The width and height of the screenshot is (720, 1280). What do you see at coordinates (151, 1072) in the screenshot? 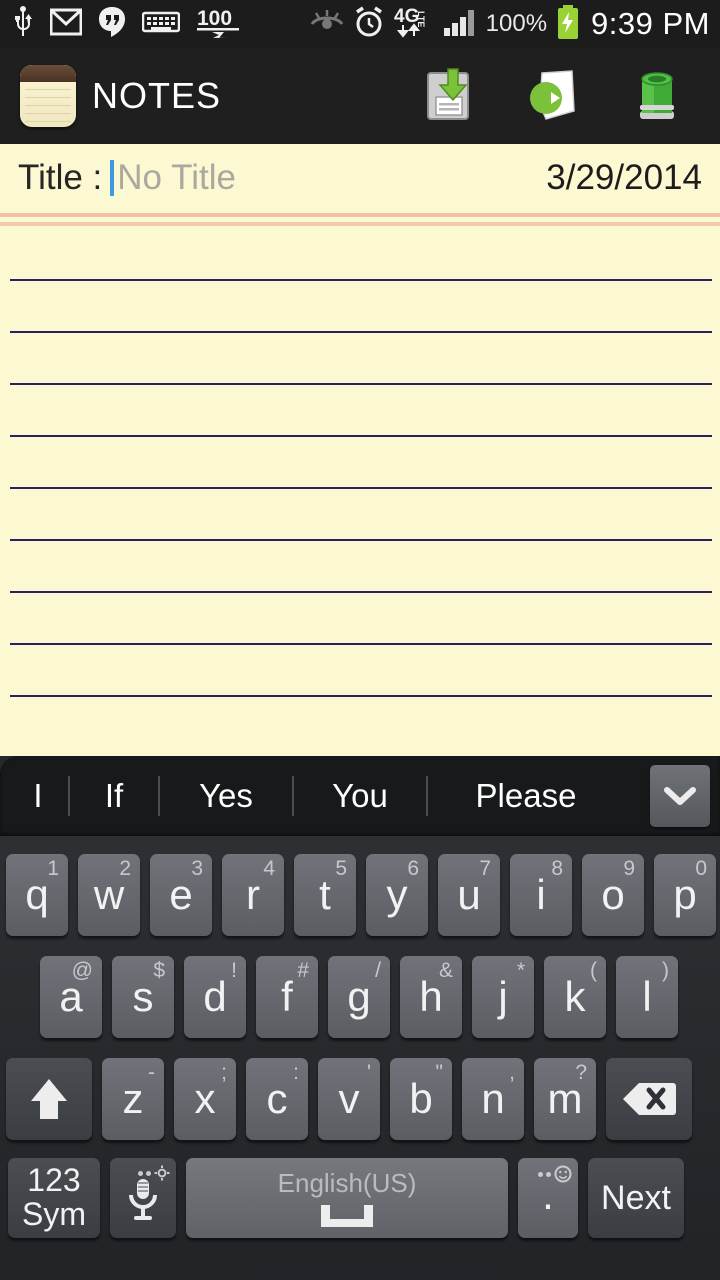
I see `key-secondary-label: -` at bounding box center [151, 1072].